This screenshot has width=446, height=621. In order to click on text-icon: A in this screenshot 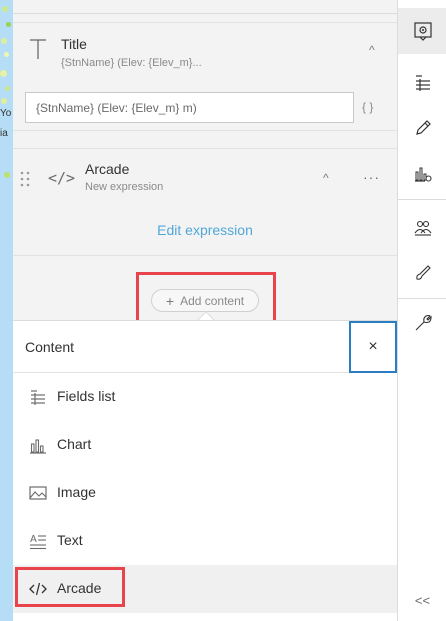, I will do `click(38, 542)`.